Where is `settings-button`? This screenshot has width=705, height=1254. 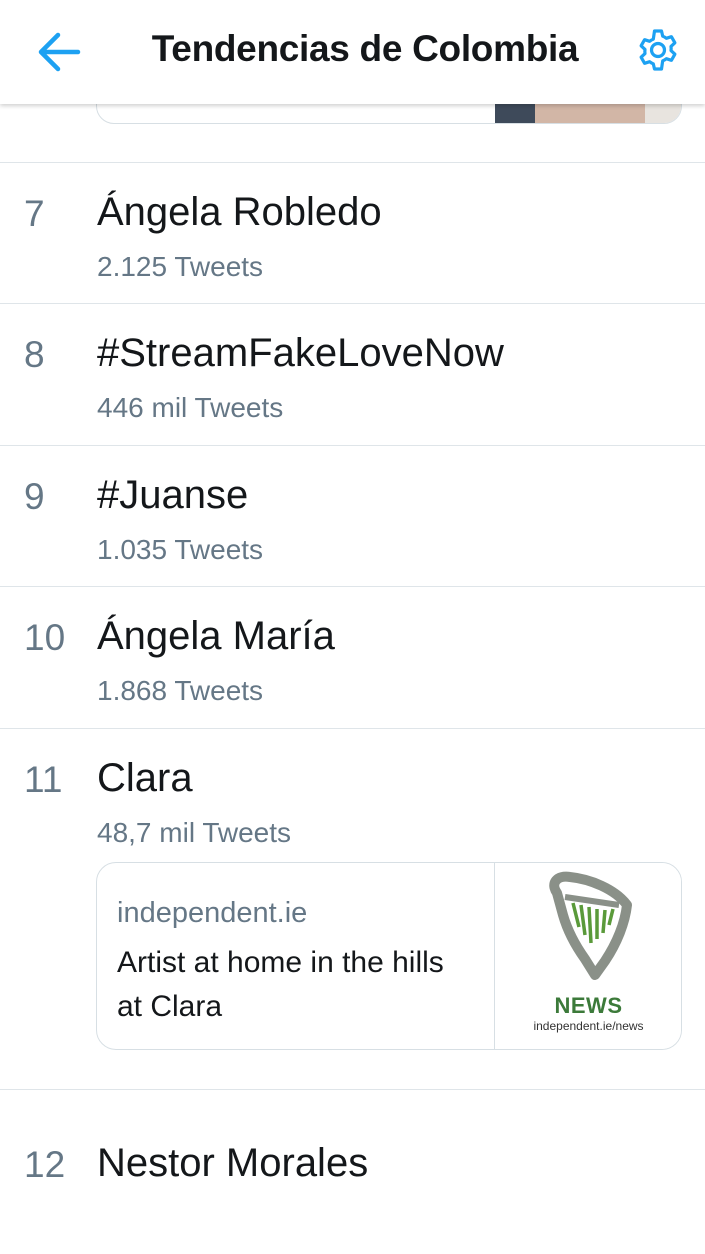 settings-button is located at coordinates (658, 50).